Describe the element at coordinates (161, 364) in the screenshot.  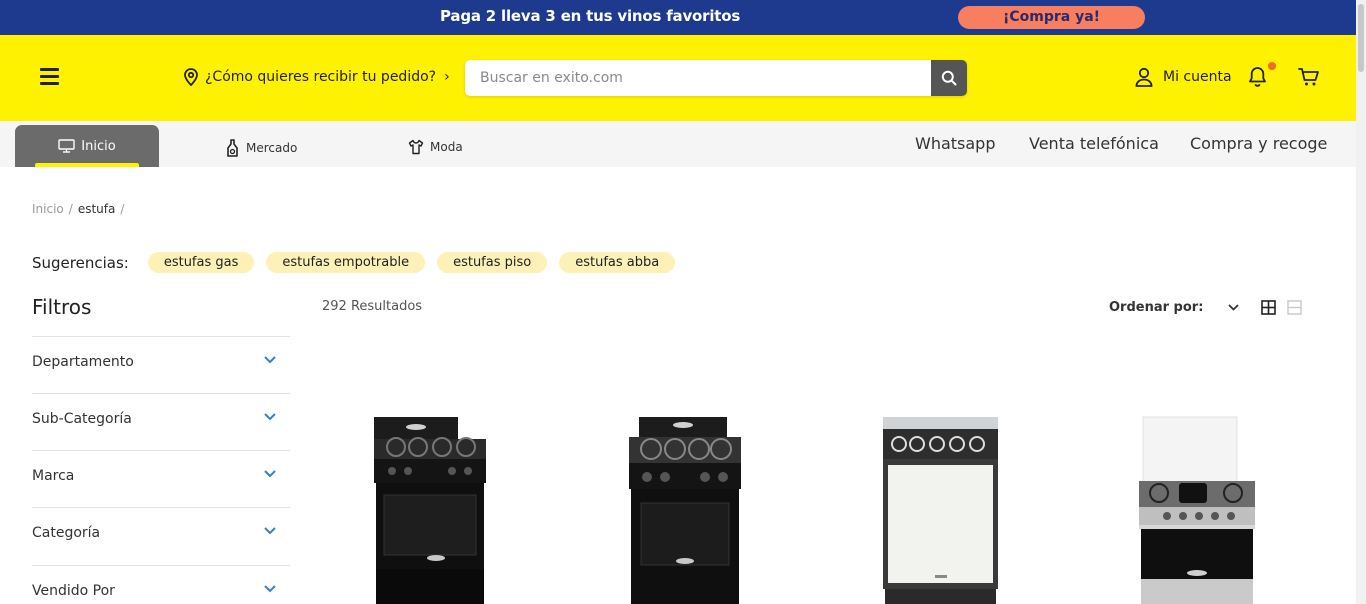
I see `filter-departamento: Departamento` at that location.